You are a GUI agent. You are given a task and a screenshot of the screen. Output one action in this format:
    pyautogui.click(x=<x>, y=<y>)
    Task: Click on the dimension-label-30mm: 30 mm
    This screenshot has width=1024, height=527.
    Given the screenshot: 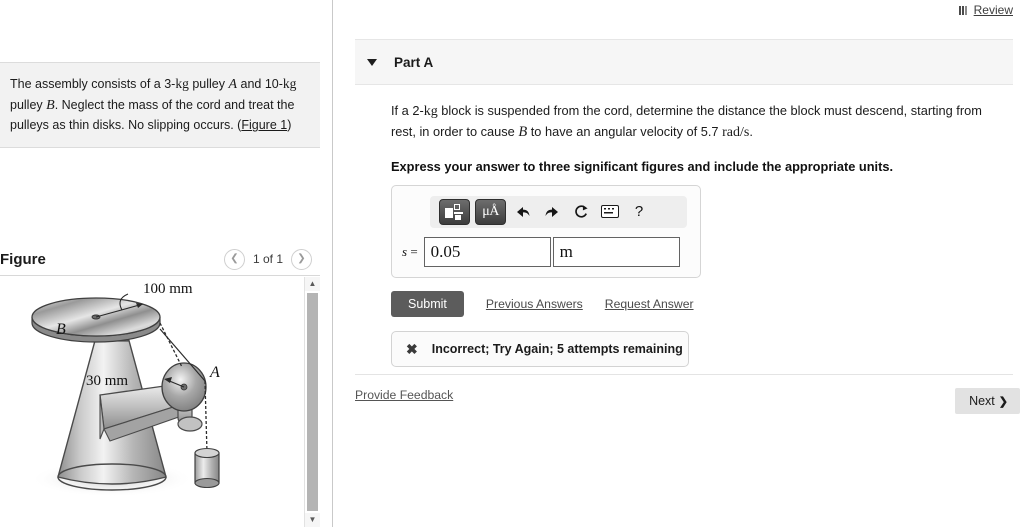 What is the action you would take?
    pyautogui.click(x=107, y=381)
    